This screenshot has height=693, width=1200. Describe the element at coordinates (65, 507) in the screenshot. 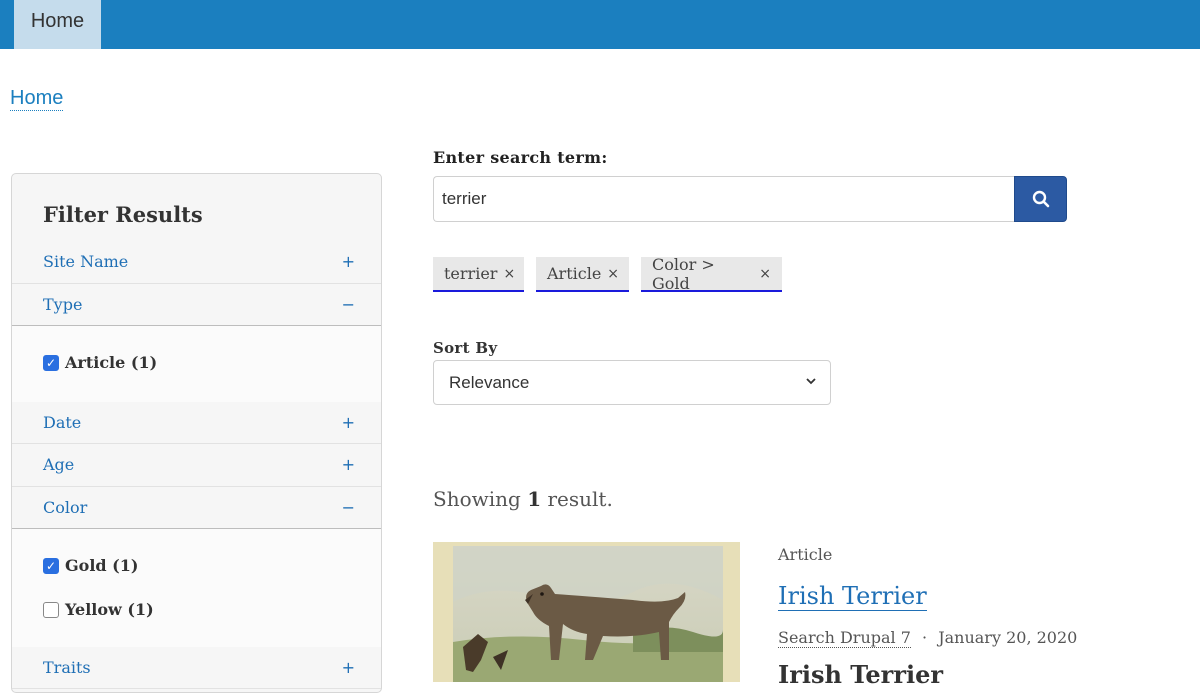

I see `facet-label: Color` at that location.